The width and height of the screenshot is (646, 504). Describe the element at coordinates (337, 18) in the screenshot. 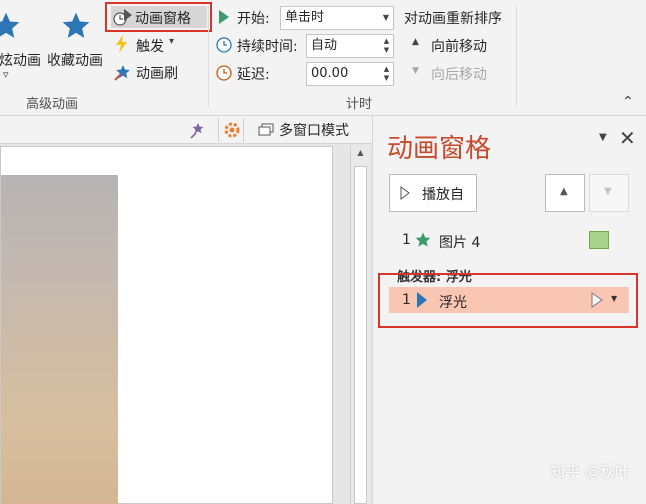

I see `start-select: 单击时 ▼` at that location.